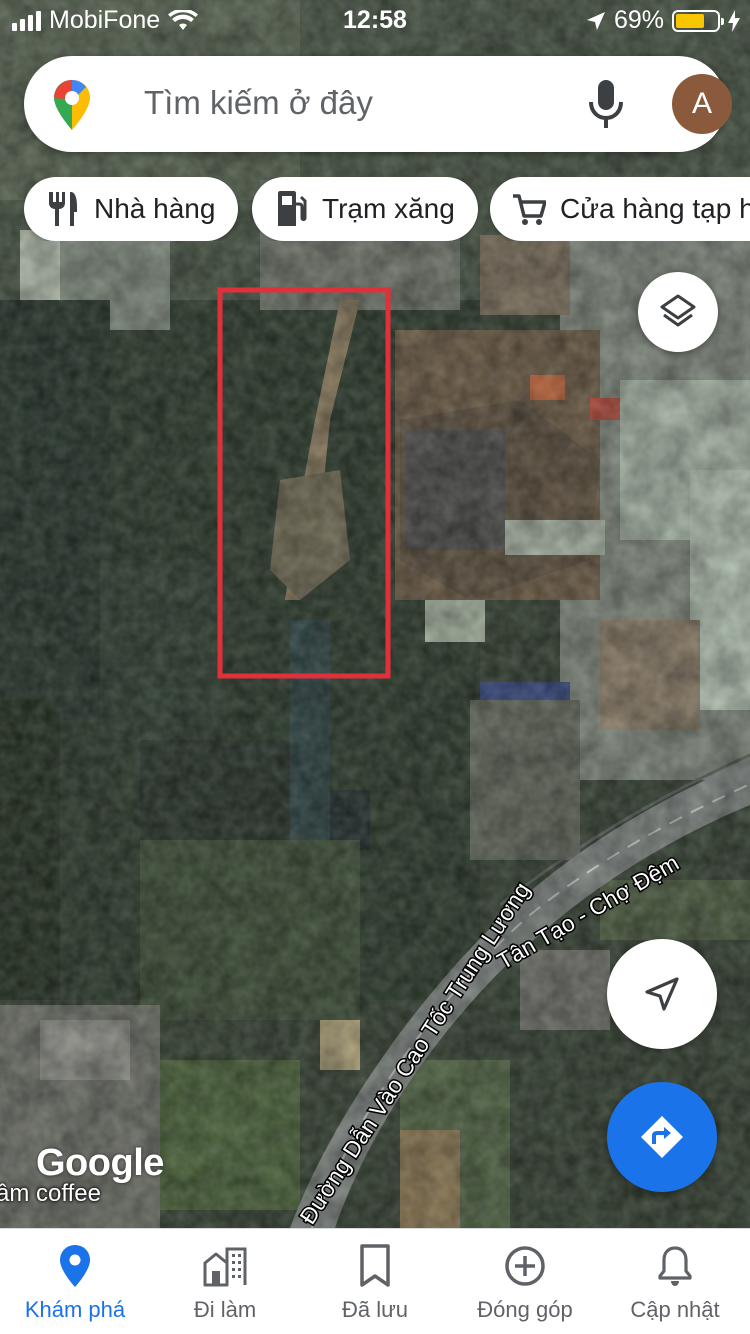 The image size is (750, 1334). Describe the element at coordinates (529, 209) in the screenshot. I see `shopping-cart-icon` at that location.